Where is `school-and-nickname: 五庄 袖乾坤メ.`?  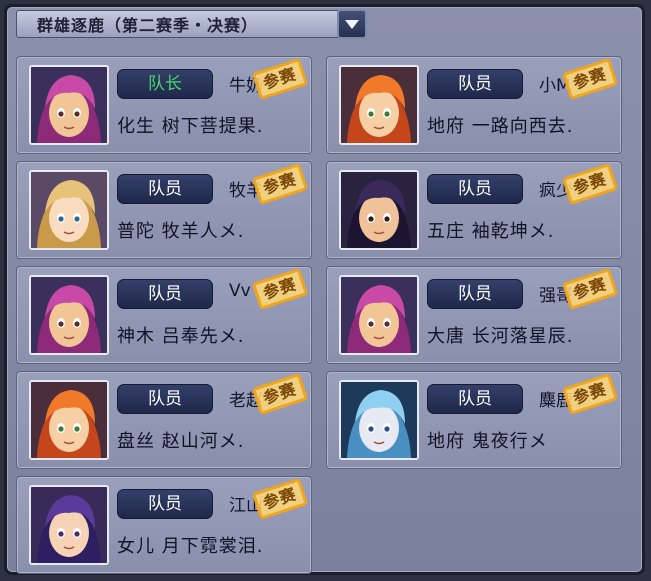 school-and-nickname: 五庄 袖乾坤メ. is located at coordinates (490, 230).